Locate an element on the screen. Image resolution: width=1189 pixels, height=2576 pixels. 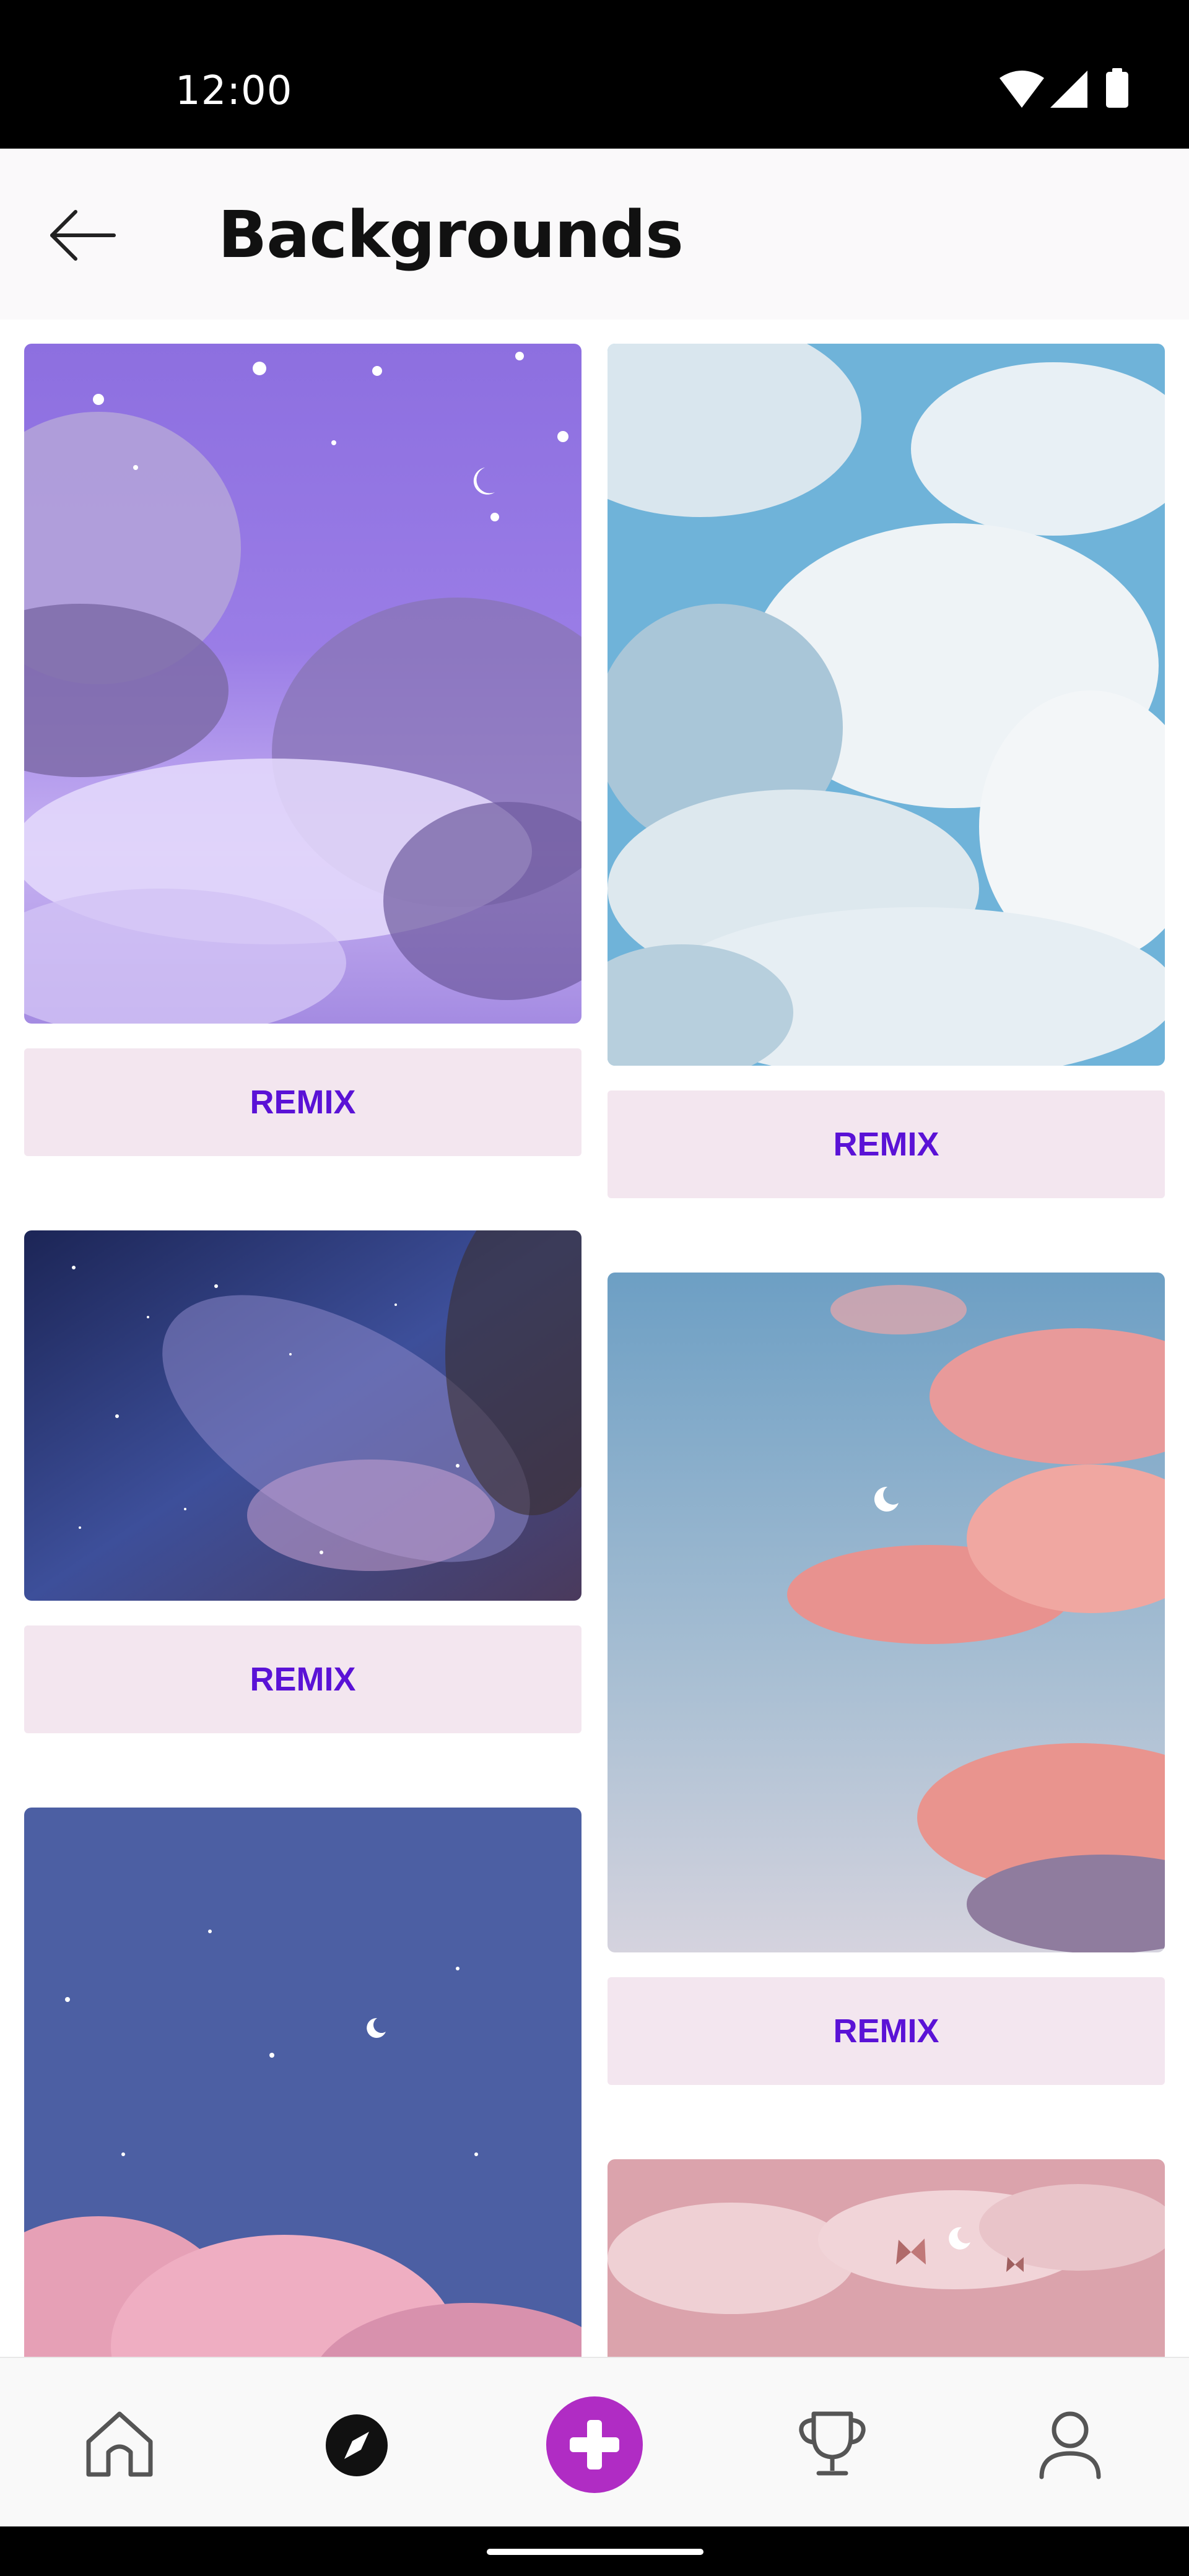
nav-challenges is located at coordinates (832, 2443).